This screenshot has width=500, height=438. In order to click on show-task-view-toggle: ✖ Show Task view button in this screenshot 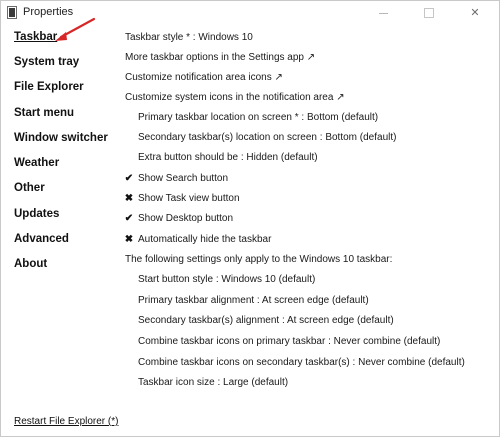, I will do `click(182, 198)`.